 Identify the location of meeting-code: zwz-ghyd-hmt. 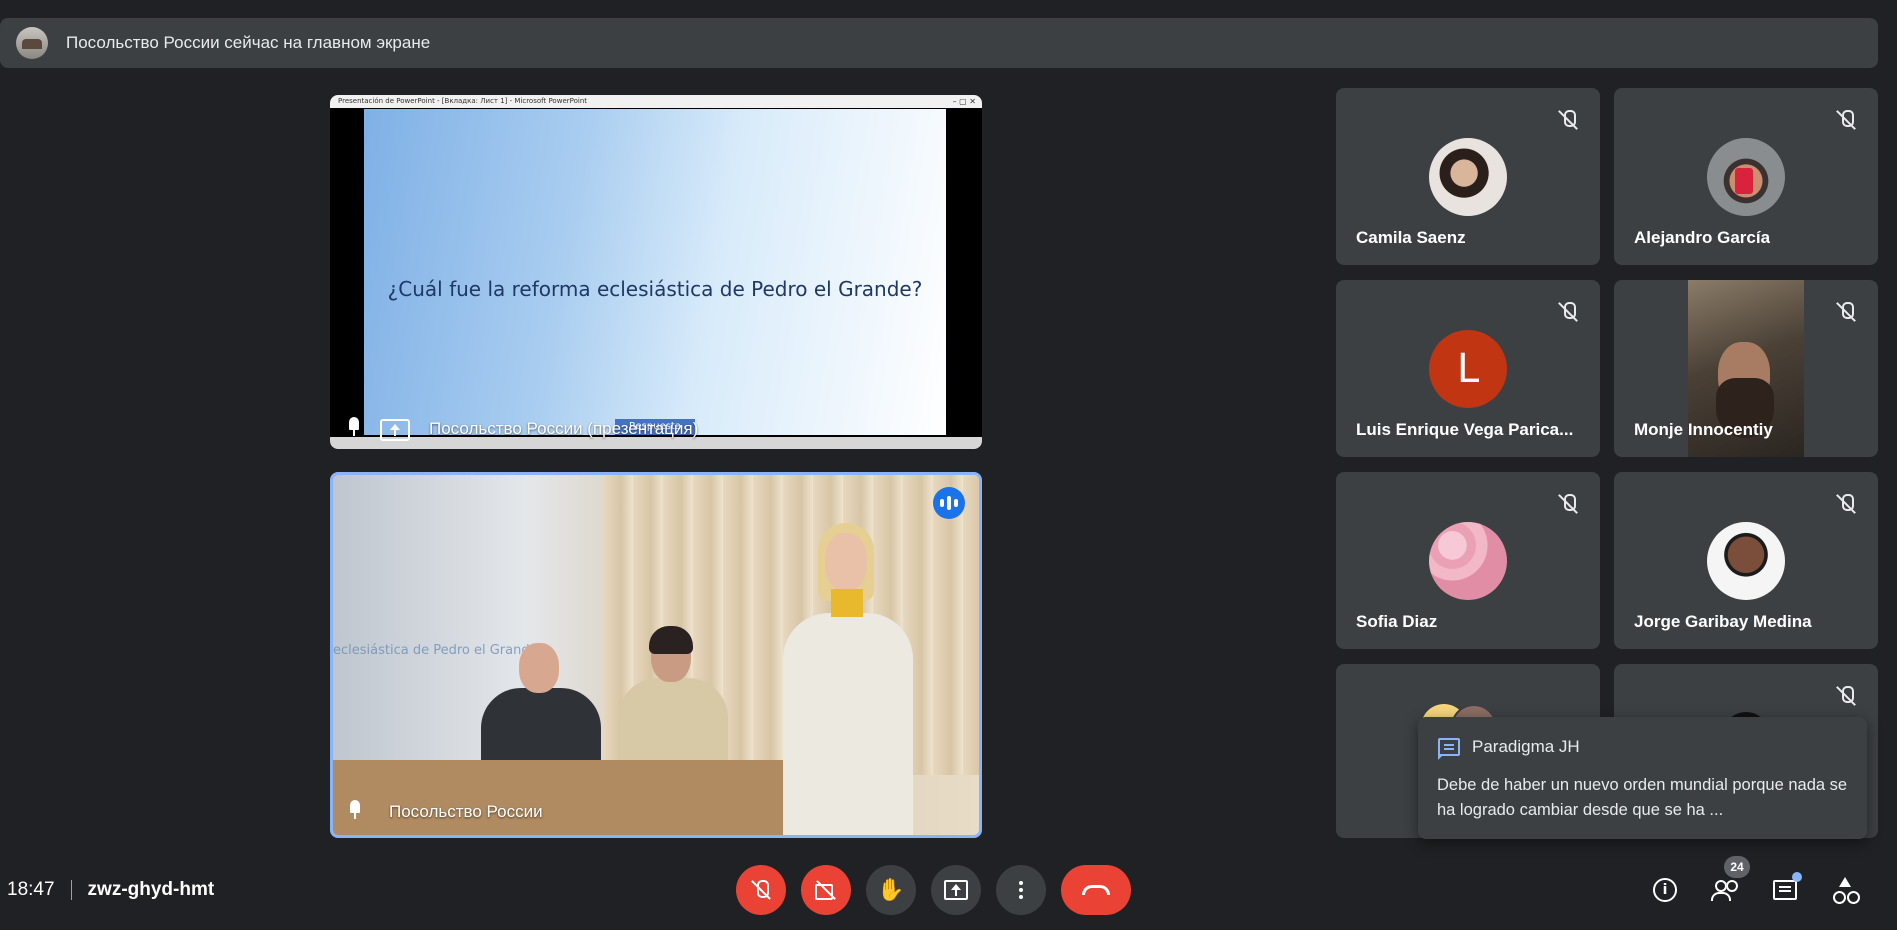
(151, 889).